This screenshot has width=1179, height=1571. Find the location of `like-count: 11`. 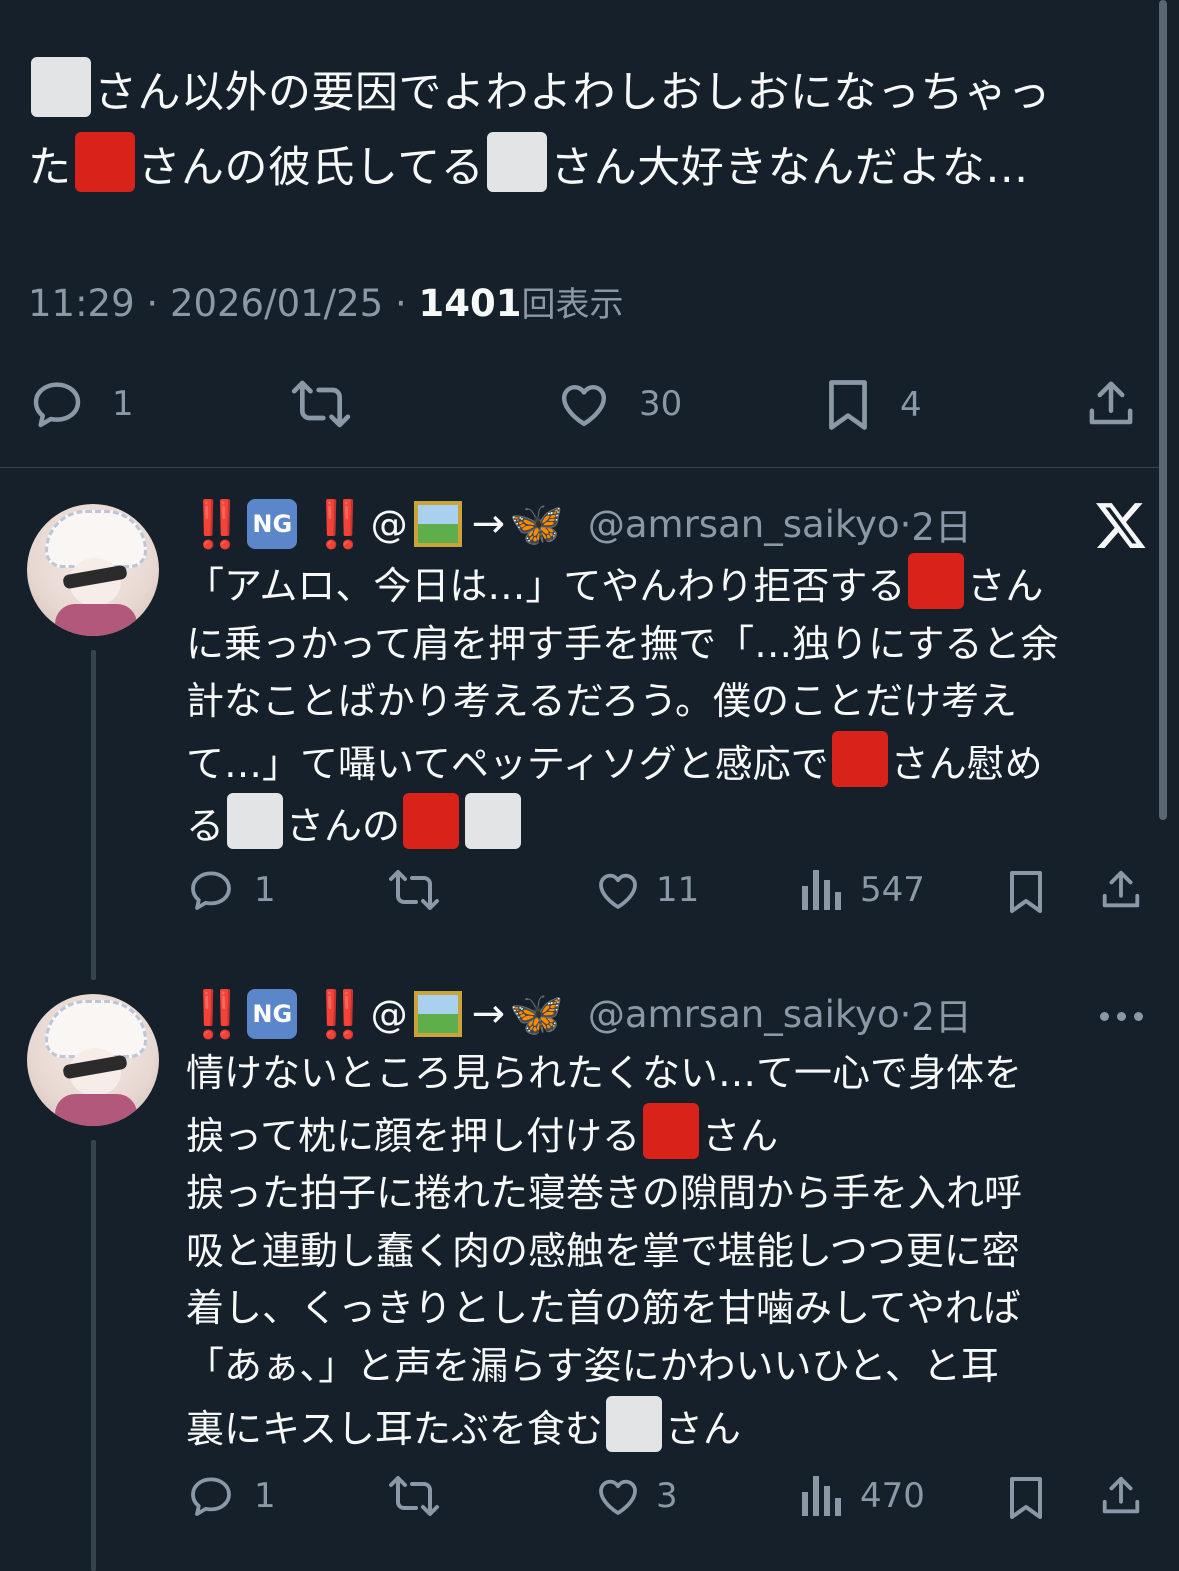

like-count: 11 is located at coordinates (678, 890).